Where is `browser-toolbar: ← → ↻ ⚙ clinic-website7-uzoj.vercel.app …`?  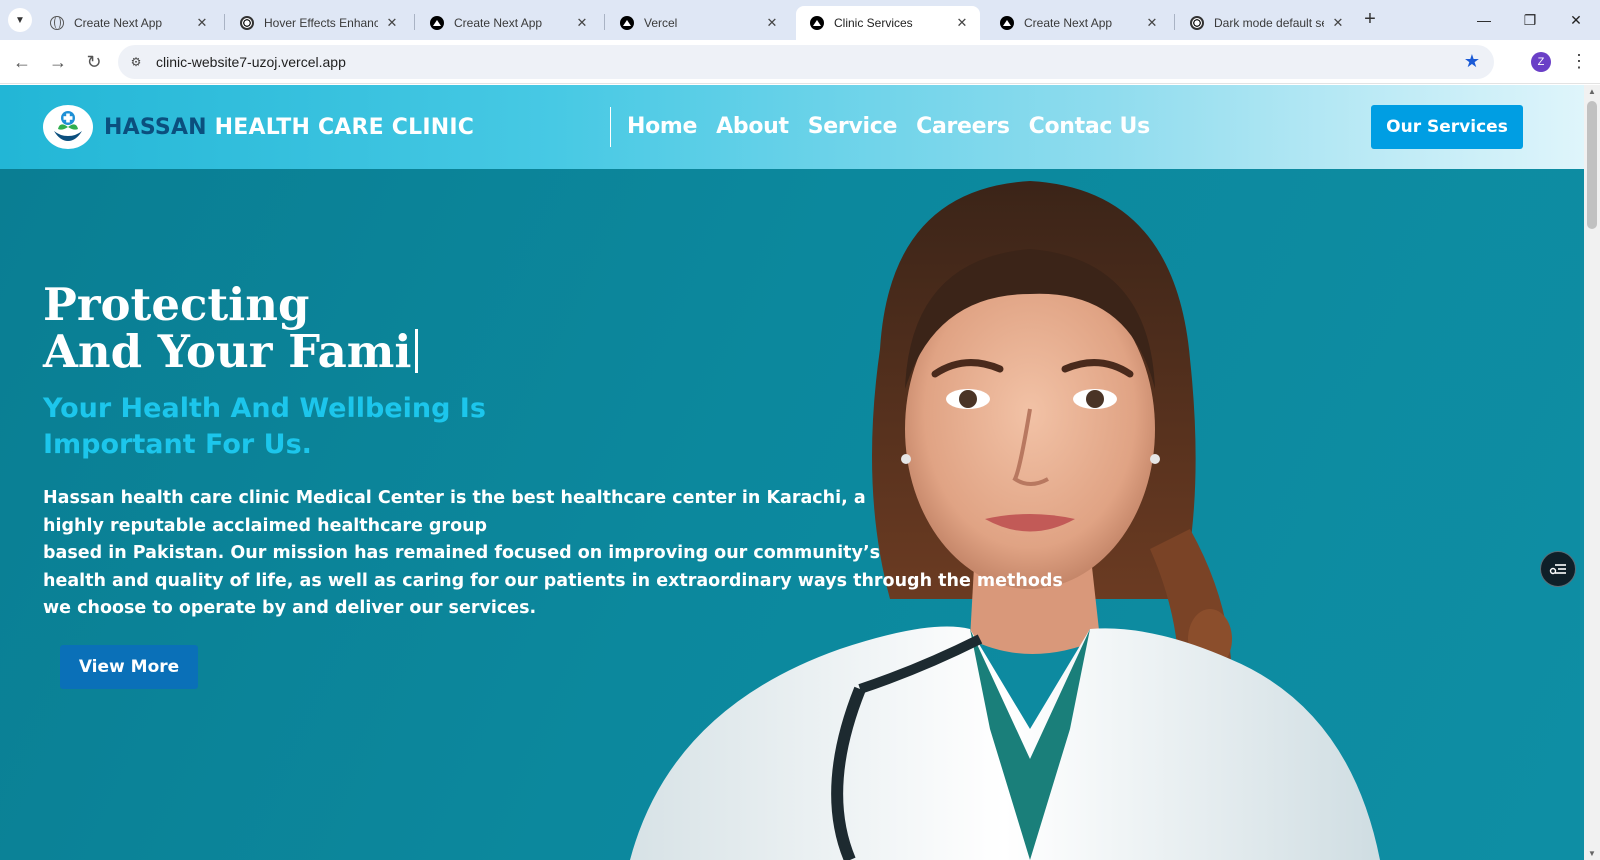
browser-toolbar: ← → ↻ ⚙ clinic-website7-uzoj.vercel.app … is located at coordinates (800, 62).